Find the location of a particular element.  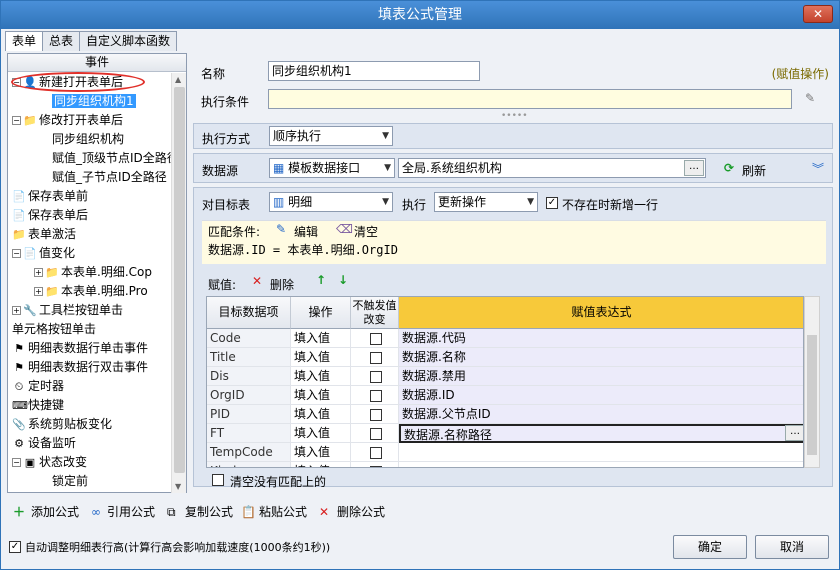

condition-picker-icon: ✎ is located at coordinates (810, 98).